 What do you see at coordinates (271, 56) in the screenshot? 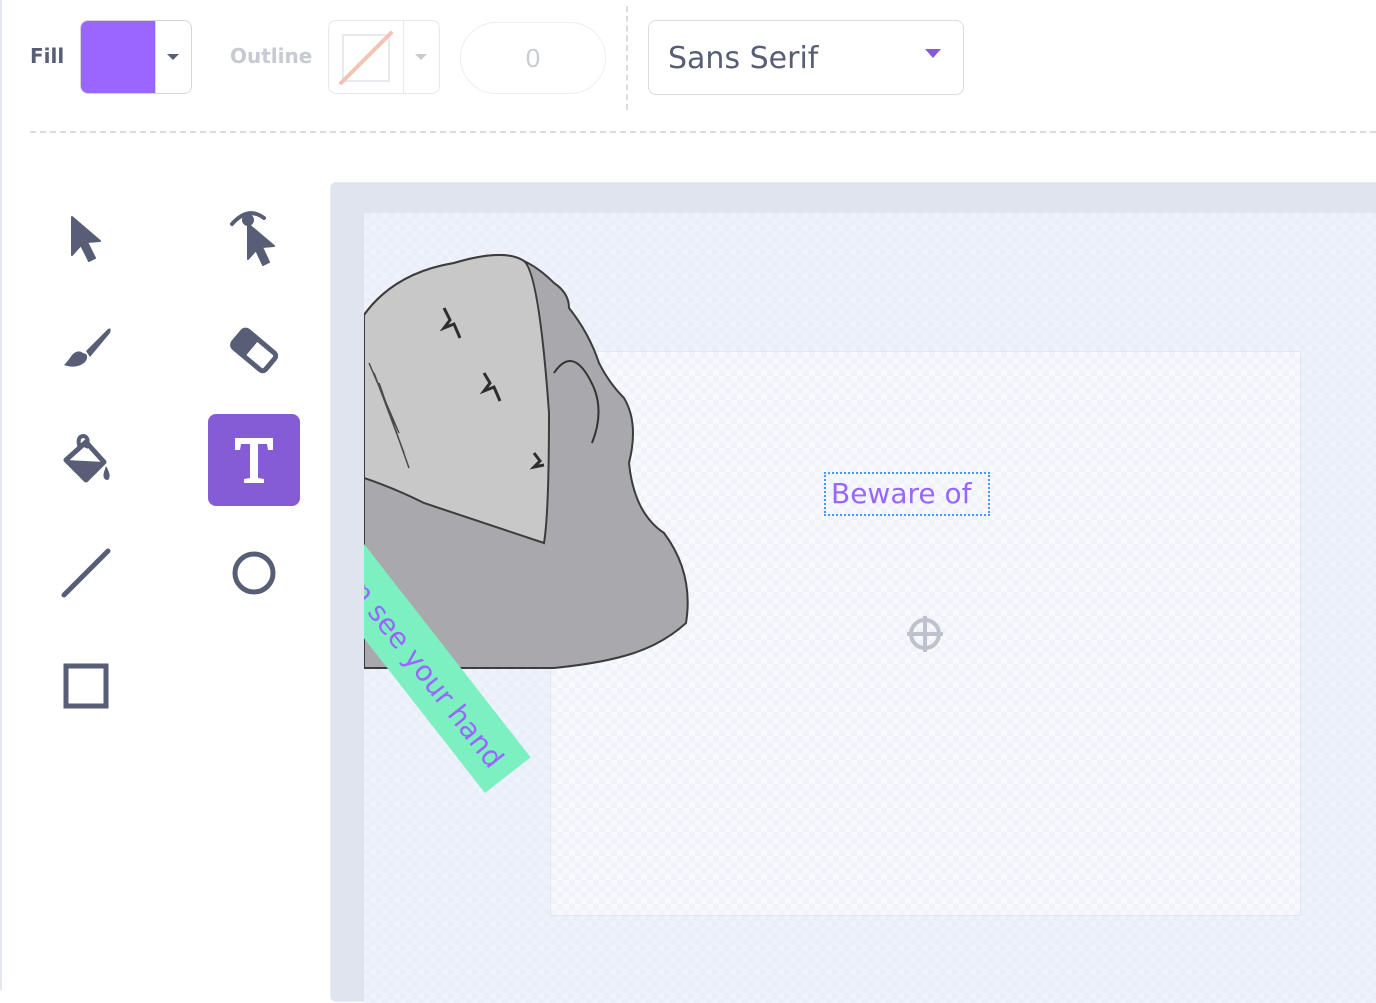
I see `outline-label: Outline` at bounding box center [271, 56].